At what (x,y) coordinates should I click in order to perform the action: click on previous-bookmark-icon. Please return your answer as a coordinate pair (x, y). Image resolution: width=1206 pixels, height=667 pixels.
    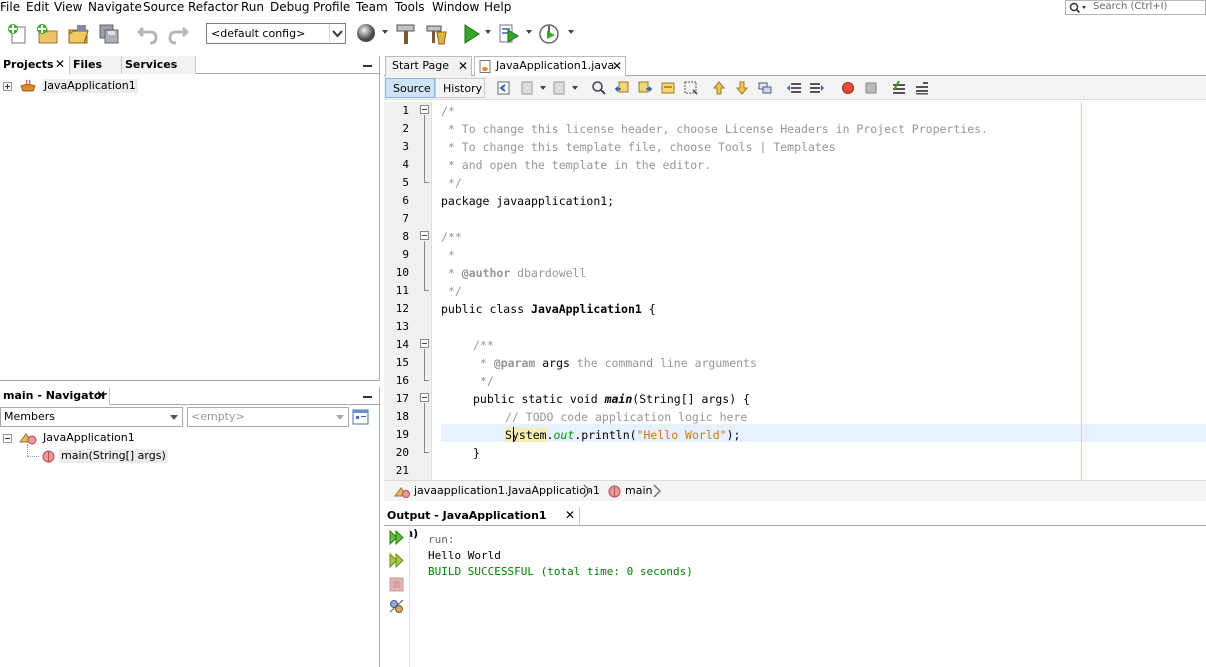
    Looking at the image, I should click on (719, 88).